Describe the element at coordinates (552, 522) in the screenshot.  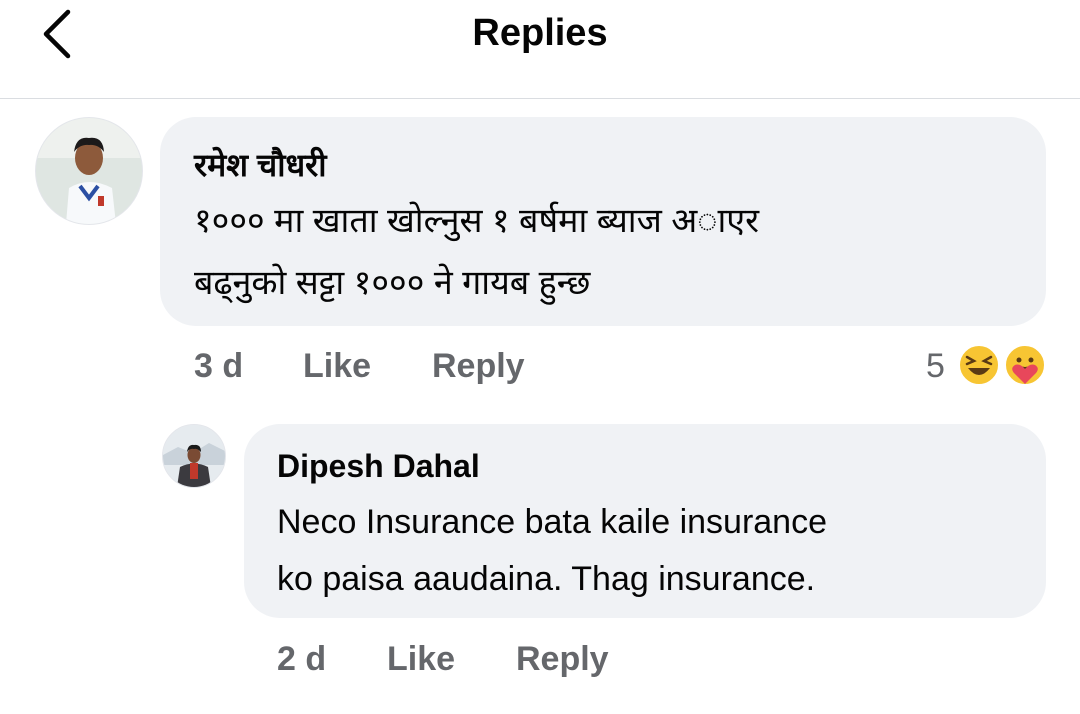
I see `reply-text-line: Neco Insurance bata kaile insurance` at that location.